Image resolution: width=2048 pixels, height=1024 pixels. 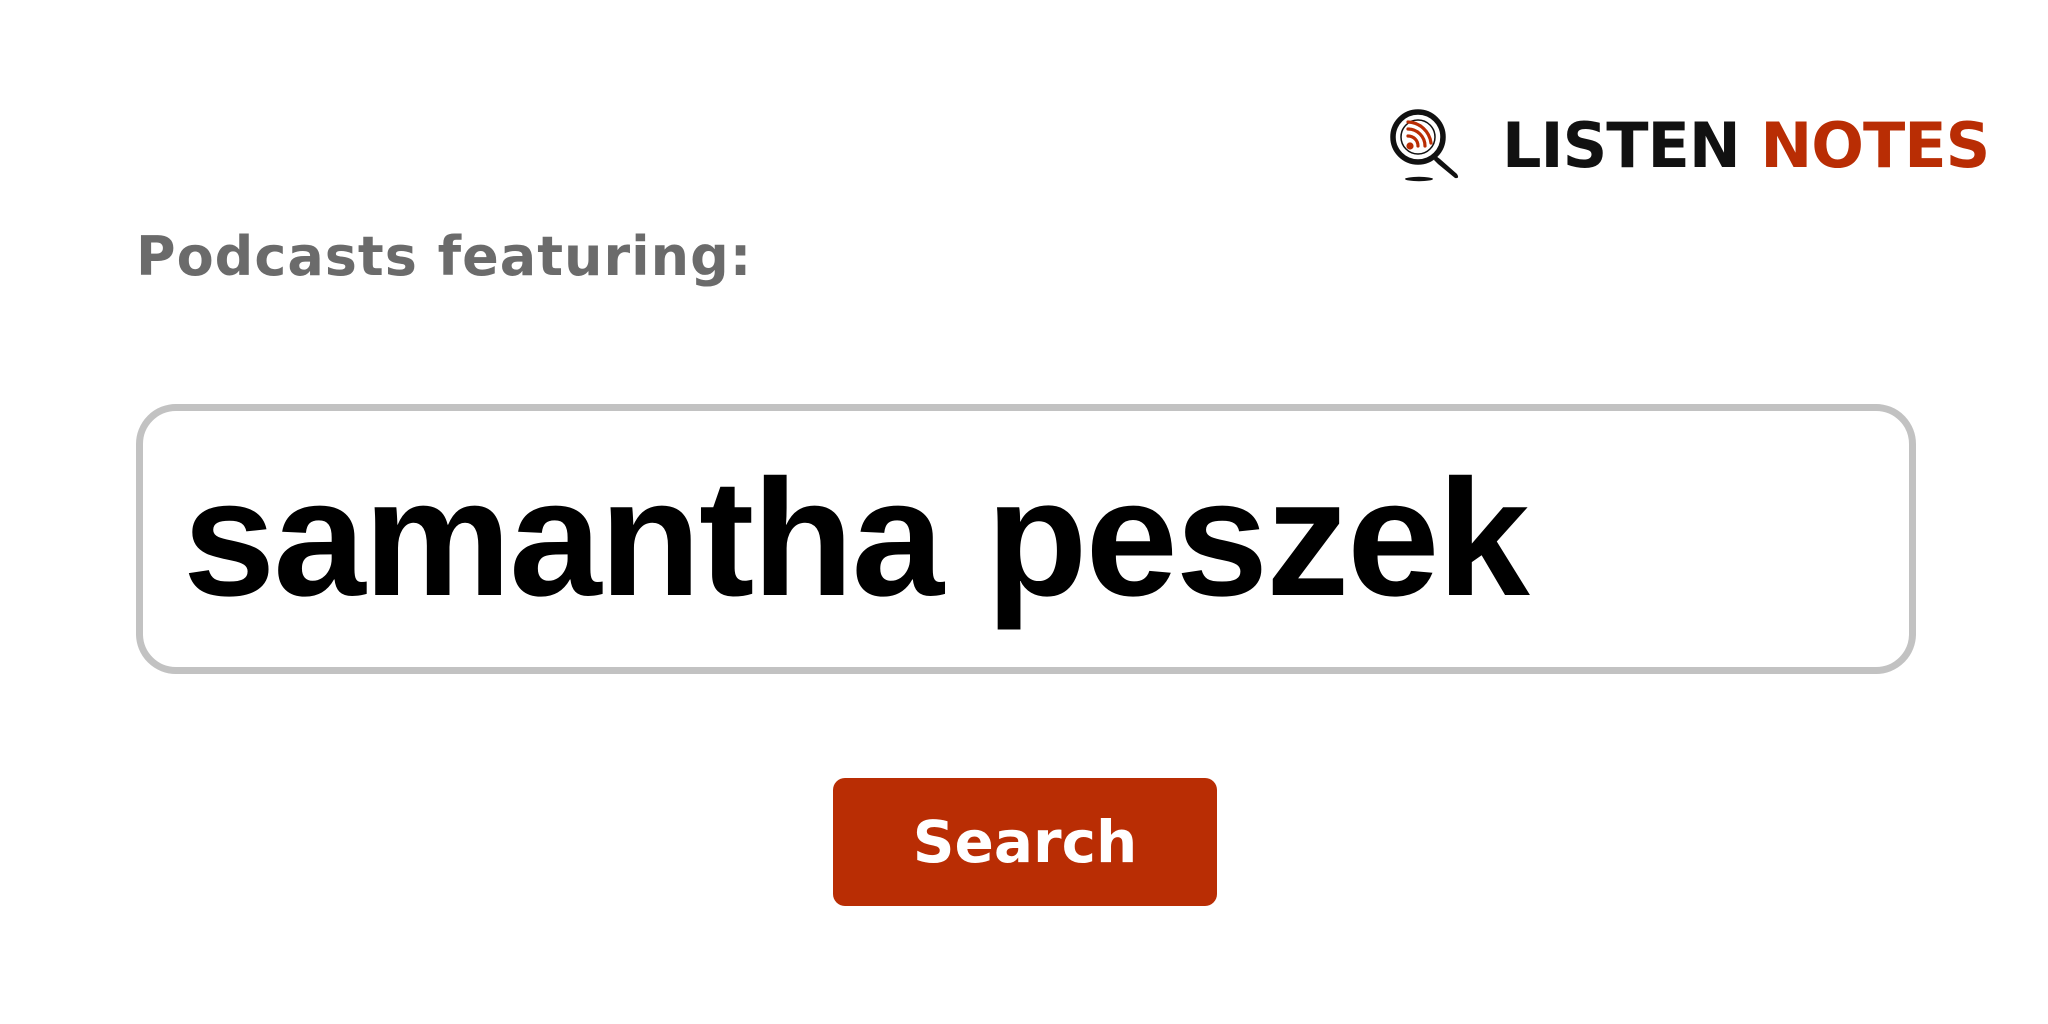 What do you see at coordinates (444, 256) in the screenshot?
I see `page-heading: Podcasts featuring:` at bounding box center [444, 256].